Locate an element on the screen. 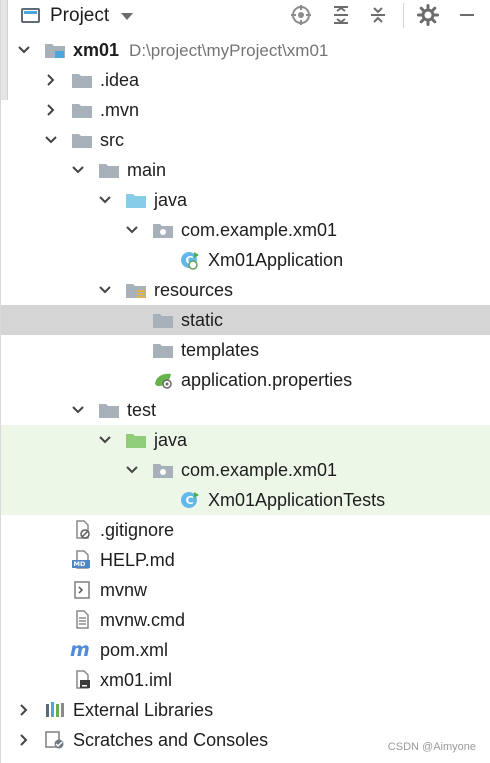  tree-row-app-class: C Xm01Application is located at coordinates (245, 260).